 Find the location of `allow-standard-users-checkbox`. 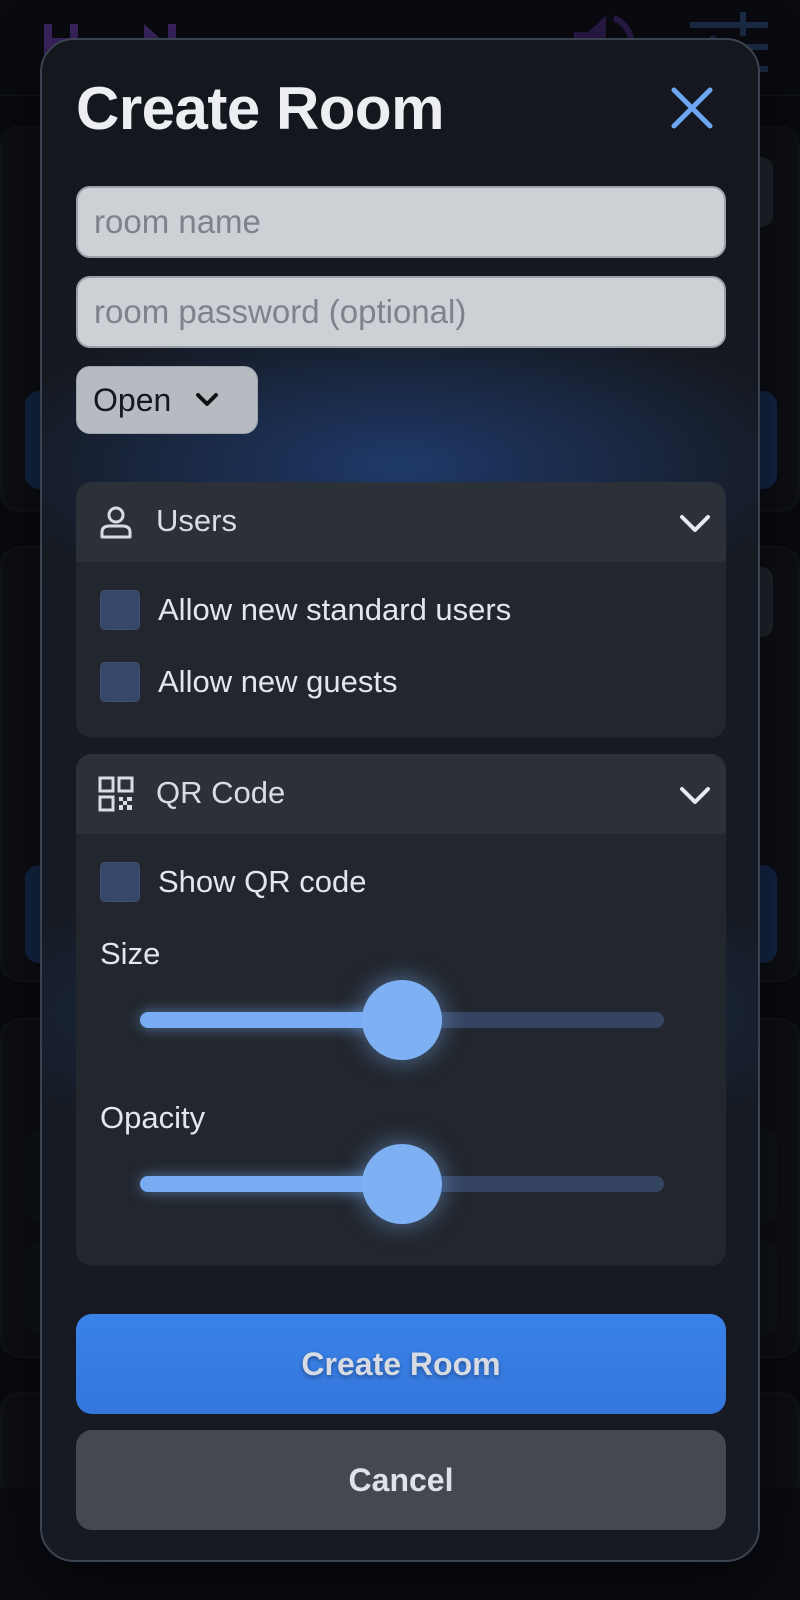

allow-standard-users-checkbox is located at coordinates (120, 610).